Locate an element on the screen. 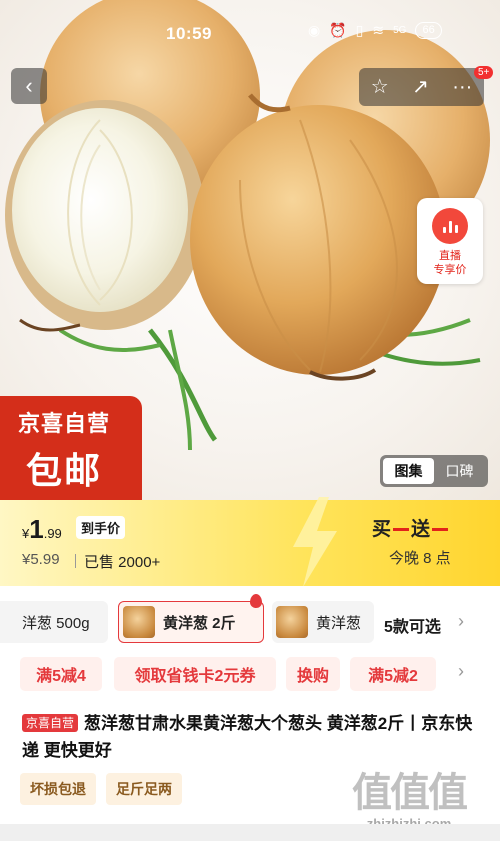 The height and width of the screenshot is (841, 500). status-time: 10:59 is located at coordinates (189, 33).